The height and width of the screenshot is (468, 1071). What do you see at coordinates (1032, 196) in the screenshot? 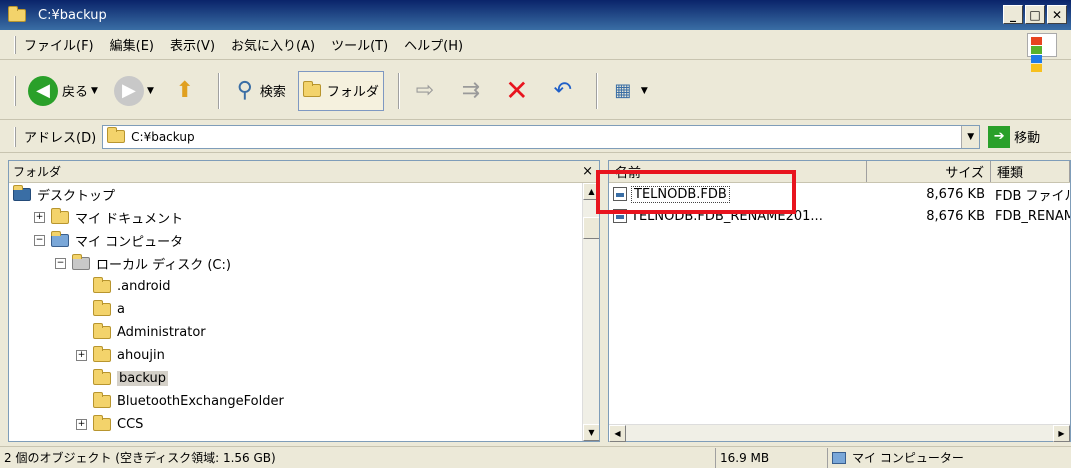
I see `file-type: FDB ファイル` at bounding box center [1032, 196].